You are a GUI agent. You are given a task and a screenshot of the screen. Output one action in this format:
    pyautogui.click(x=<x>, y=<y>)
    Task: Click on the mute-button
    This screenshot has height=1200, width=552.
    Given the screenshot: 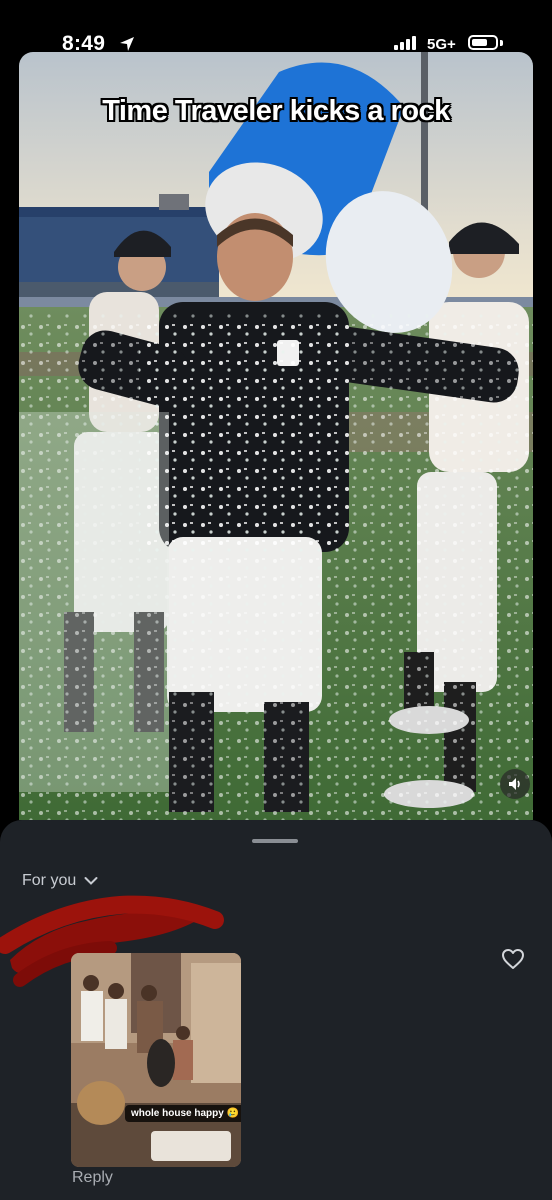 What is the action you would take?
    pyautogui.click(x=515, y=784)
    